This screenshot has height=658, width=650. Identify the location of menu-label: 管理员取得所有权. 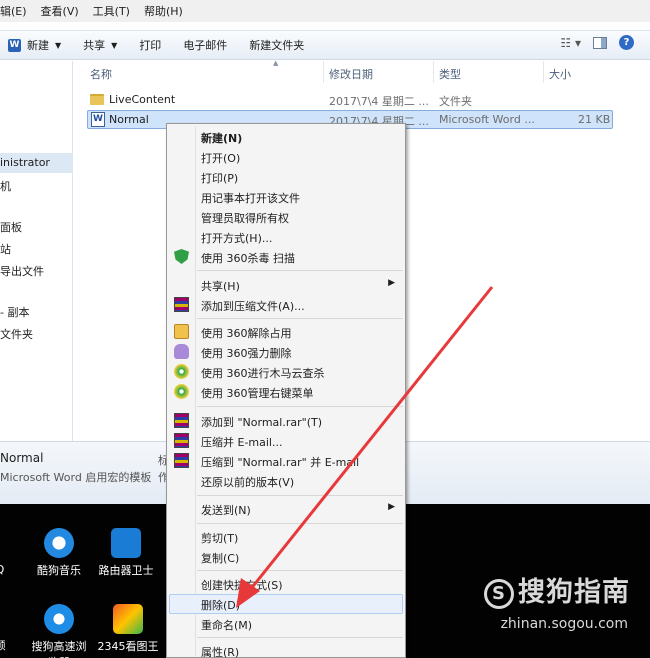
(245, 218).